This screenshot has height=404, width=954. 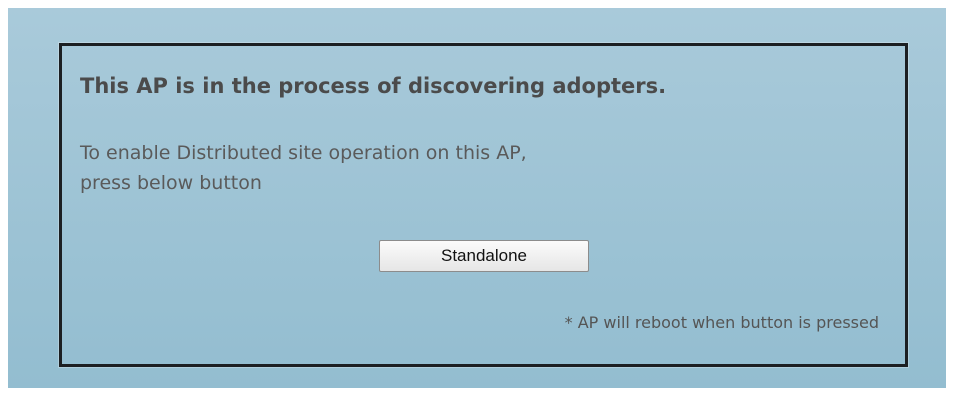 I want to click on reboot-note: * AP will reboot when button is pressed, so click(x=721, y=322).